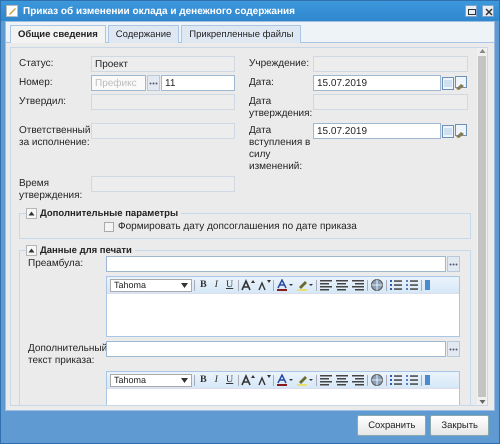 This screenshot has height=444, width=500. Describe the element at coordinates (241, 34) in the screenshot. I see `tab: Прикрепленные файлы` at that location.